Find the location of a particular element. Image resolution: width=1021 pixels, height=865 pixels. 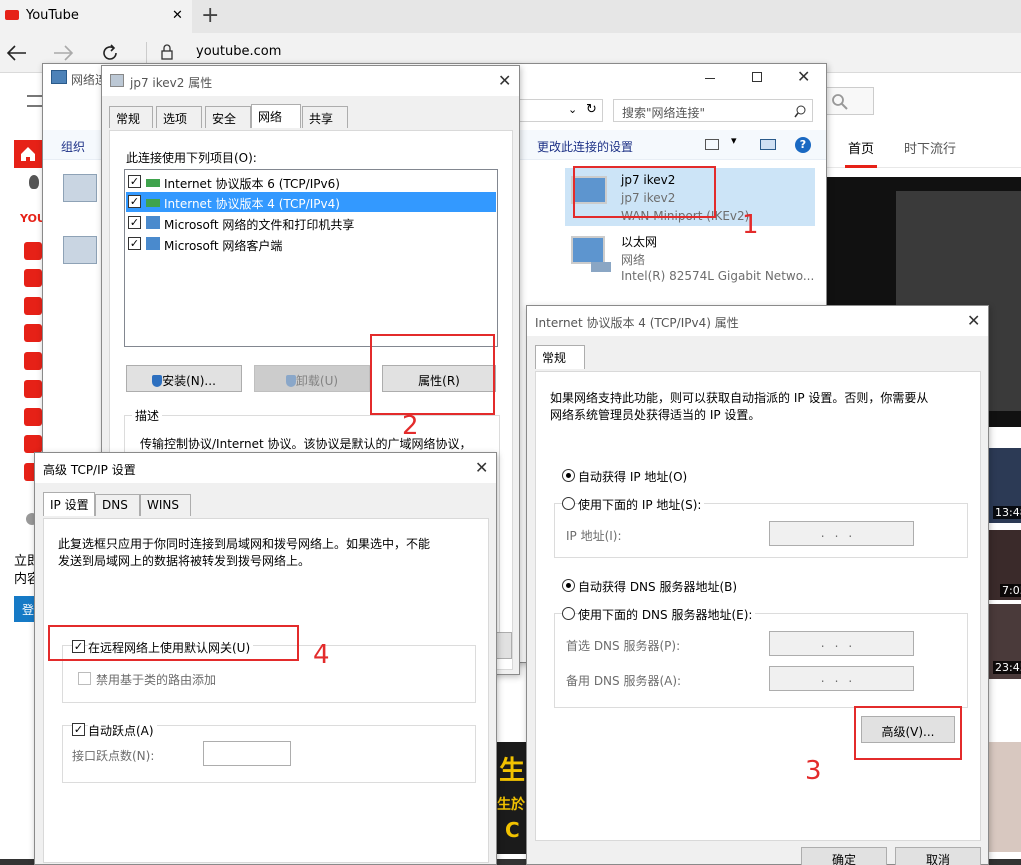

tab-ip-settings: IP 设置 is located at coordinates (69, 504).